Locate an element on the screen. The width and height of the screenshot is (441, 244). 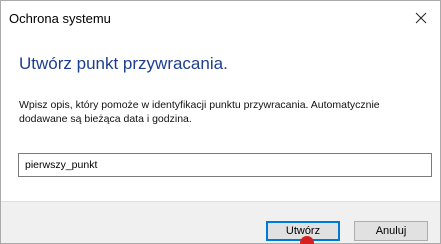
restore-point-name-input is located at coordinates (225, 165).